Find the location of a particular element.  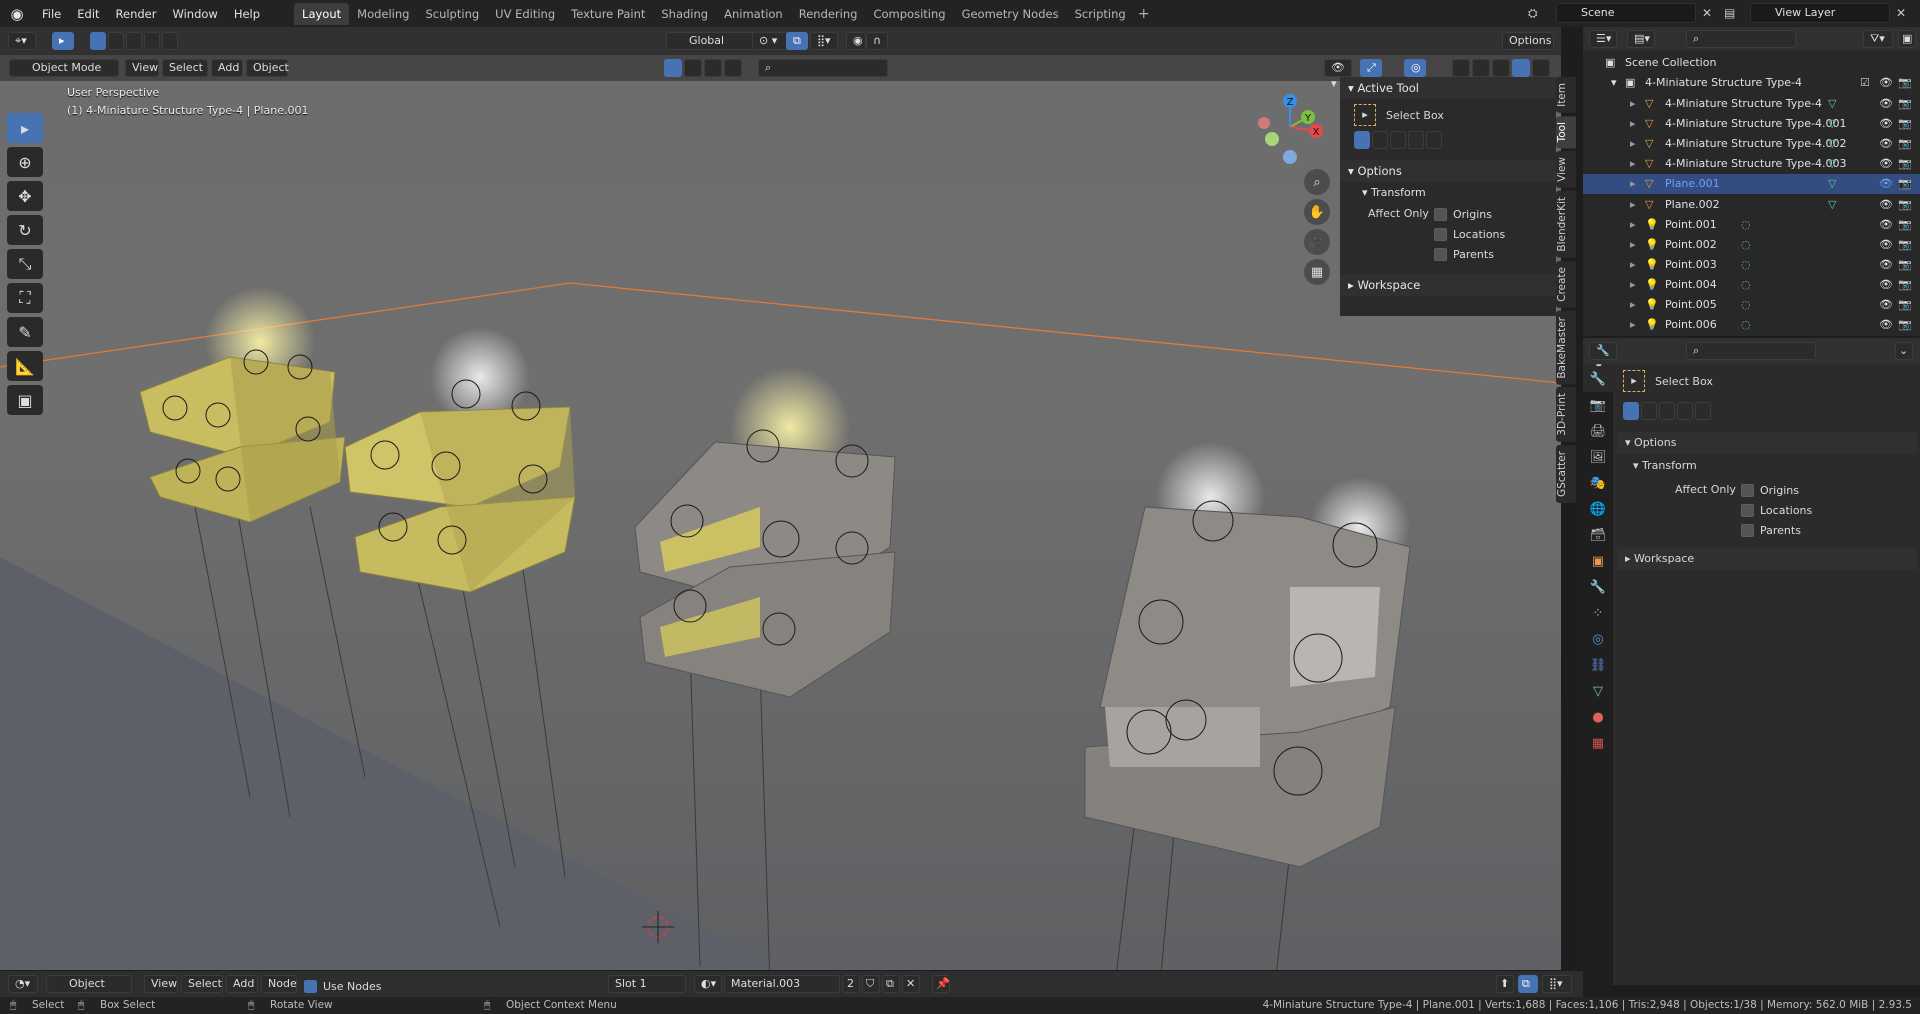

tab-bakemaster: BakeMaster is located at coordinates (1566, 347).